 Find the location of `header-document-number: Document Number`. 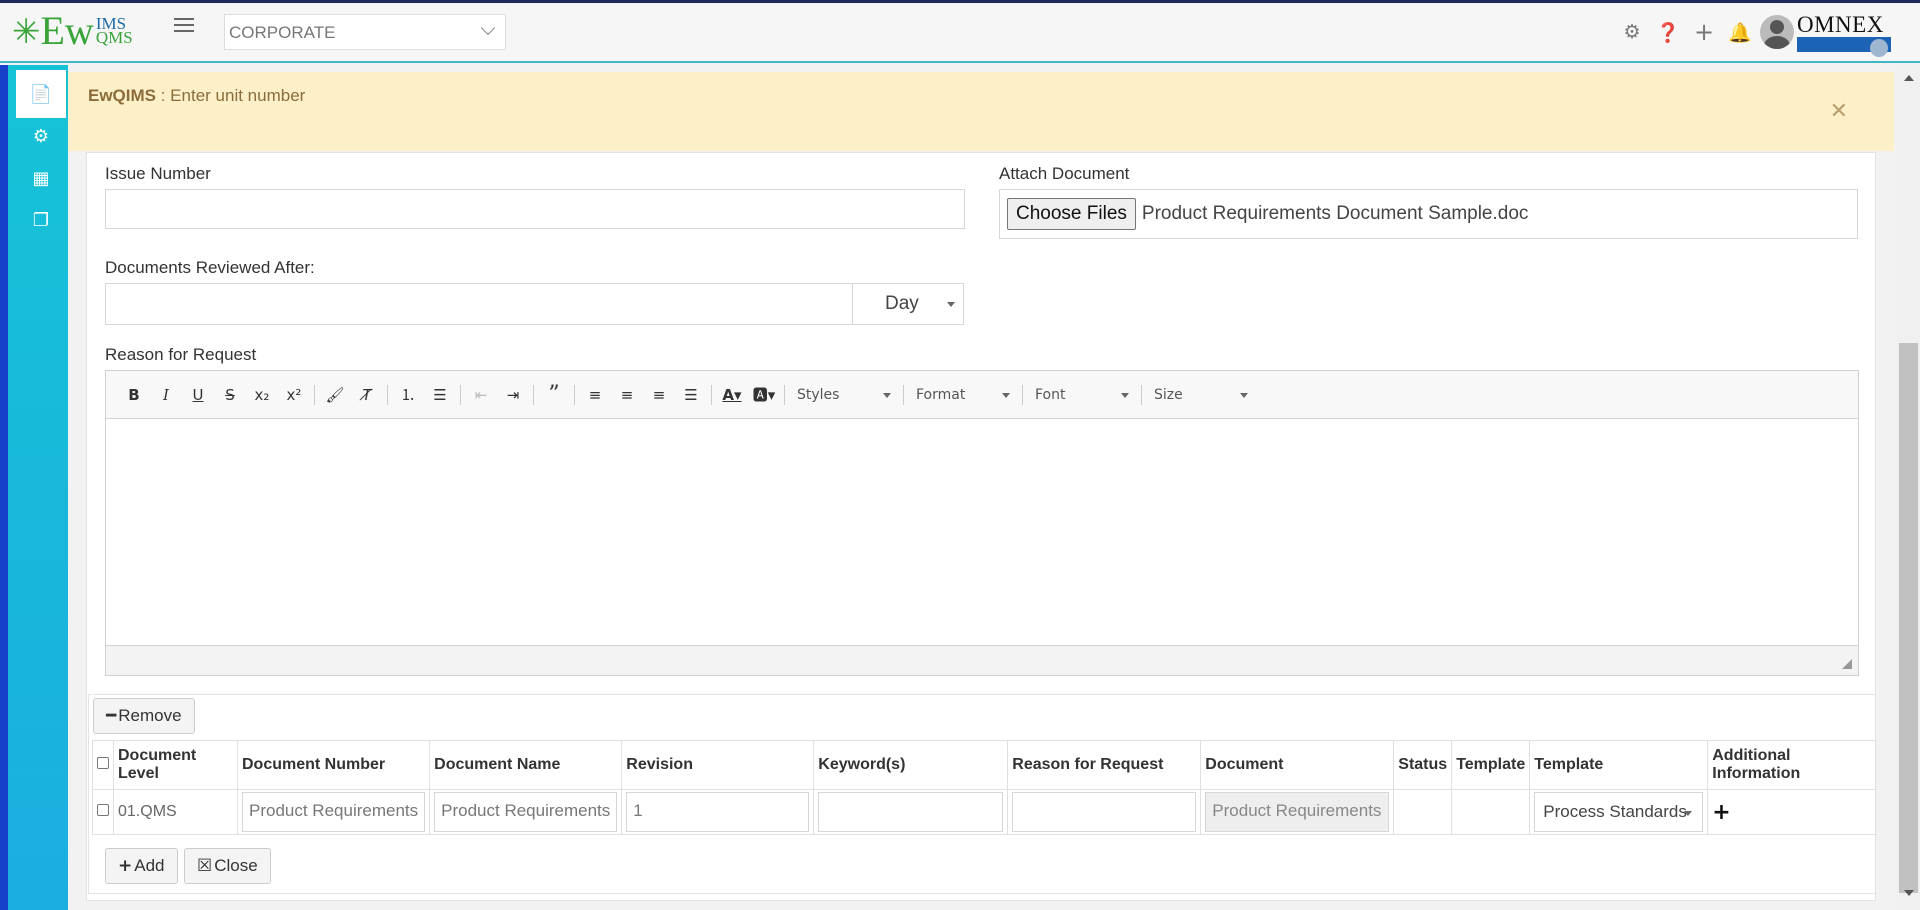

header-document-number: Document Number is located at coordinates (333, 765).